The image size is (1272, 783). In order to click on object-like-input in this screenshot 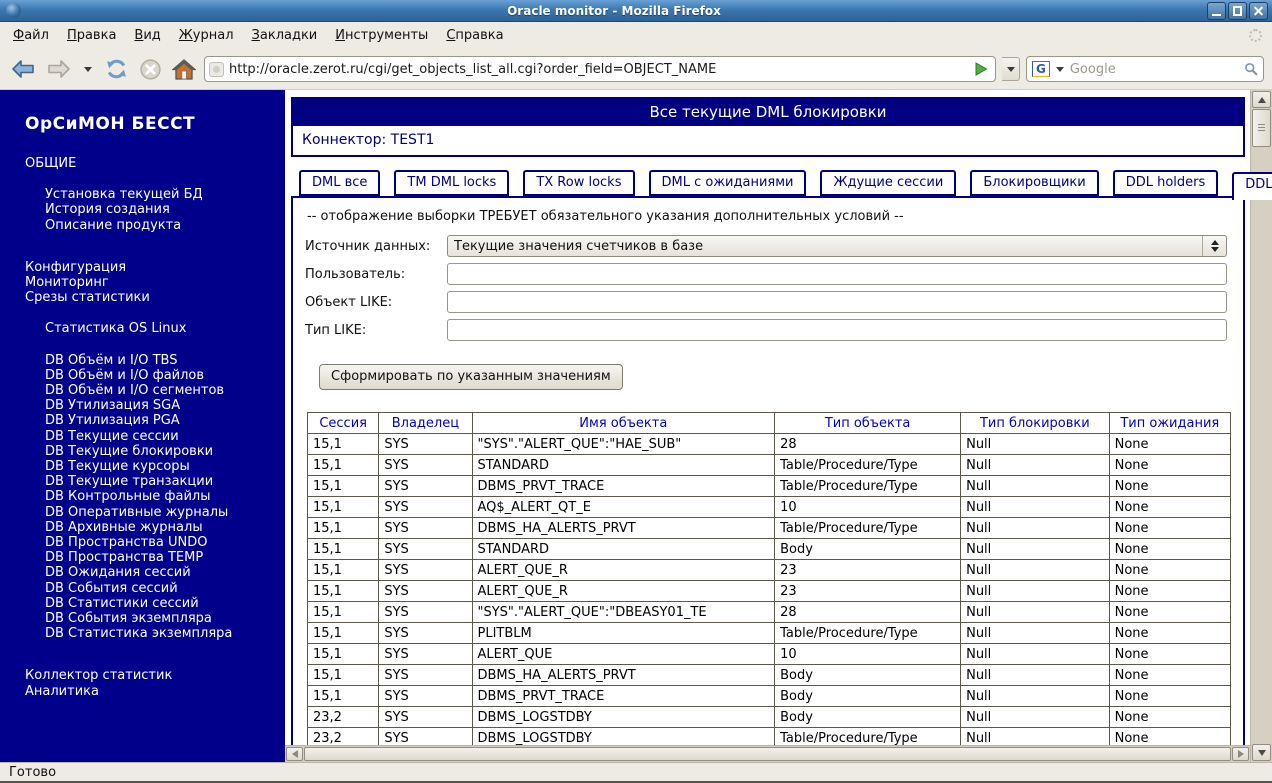, I will do `click(837, 302)`.